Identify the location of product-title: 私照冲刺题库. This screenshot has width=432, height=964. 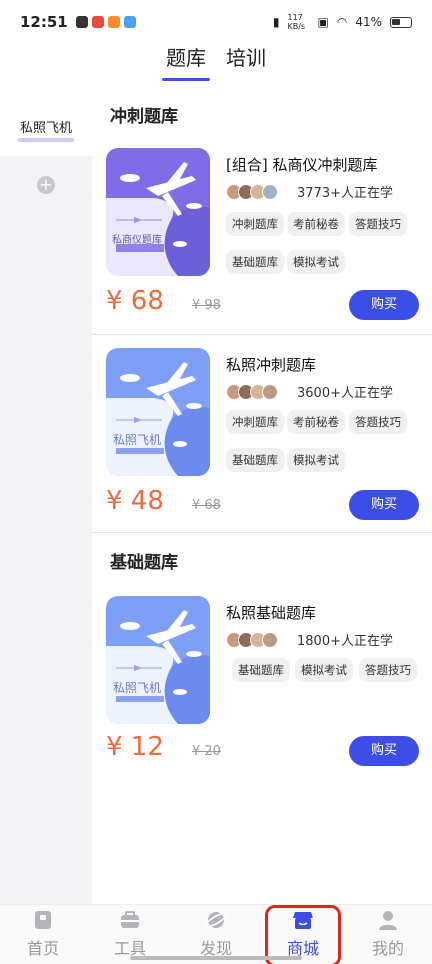
(271, 365).